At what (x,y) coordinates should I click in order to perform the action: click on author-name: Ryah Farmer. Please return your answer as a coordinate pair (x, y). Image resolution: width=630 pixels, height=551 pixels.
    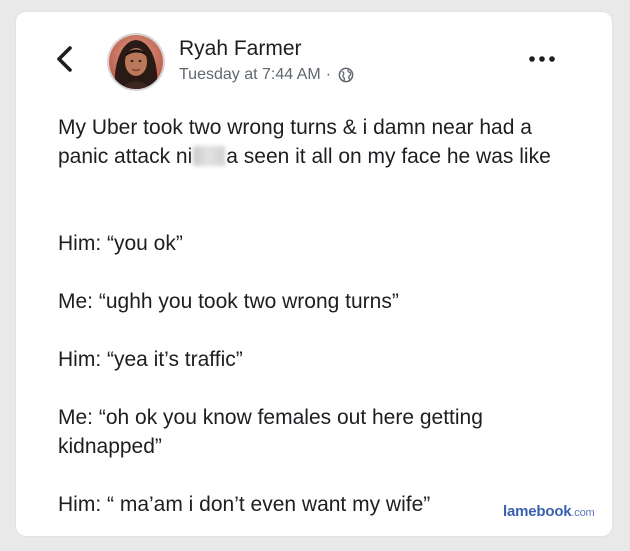
    Looking at the image, I should click on (240, 49).